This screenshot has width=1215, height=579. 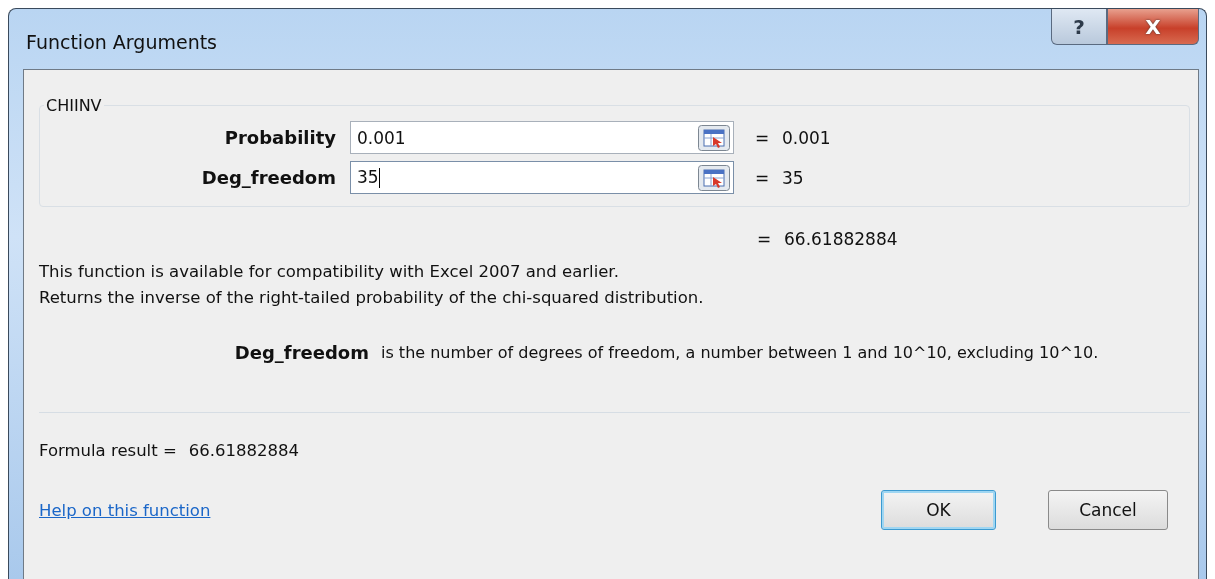 What do you see at coordinates (542, 137) in the screenshot?
I see `argument-field: 0.001` at bounding box center [542, 137].